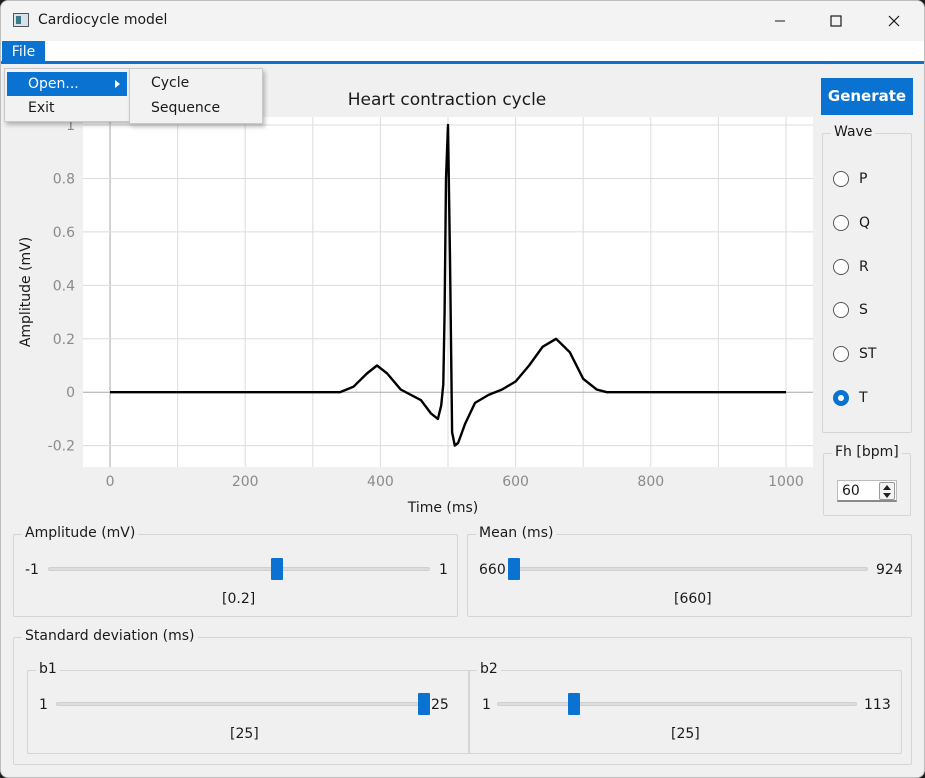  Describe the element at coordinates (863, 310) in the screenshot. I see `wave-option-label: S` at that location.